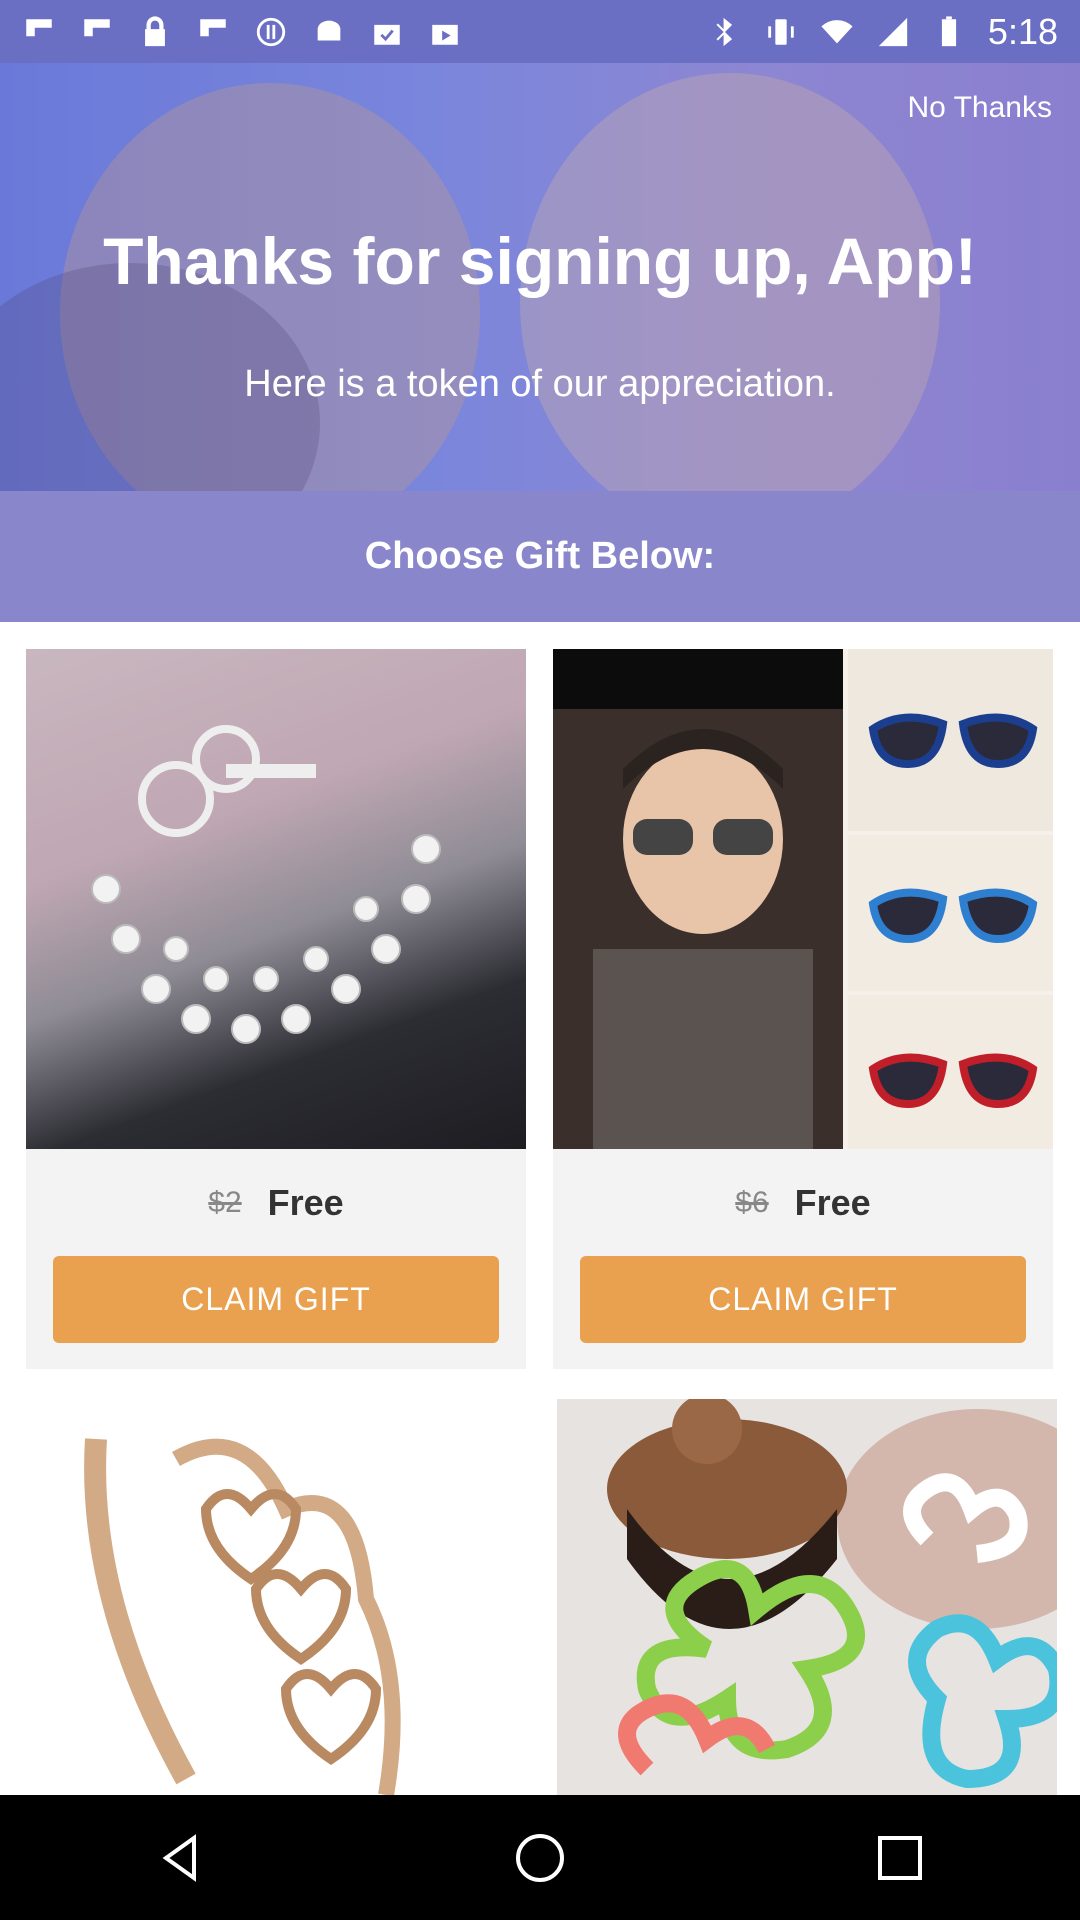  Describe the element at coordinates (225, 1202) in the screenshot. I see `original-price: $2` at that location.